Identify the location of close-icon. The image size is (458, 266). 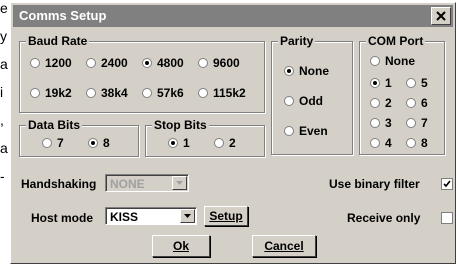
(441, 16).